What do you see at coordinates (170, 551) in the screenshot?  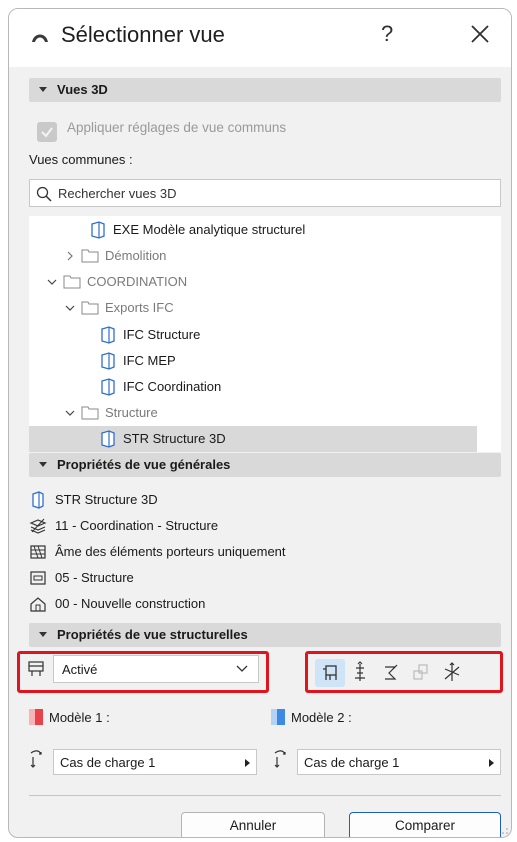 I see `prop-text: Âme des éléments porteurs uniquement` at bounding box center [170, 551].